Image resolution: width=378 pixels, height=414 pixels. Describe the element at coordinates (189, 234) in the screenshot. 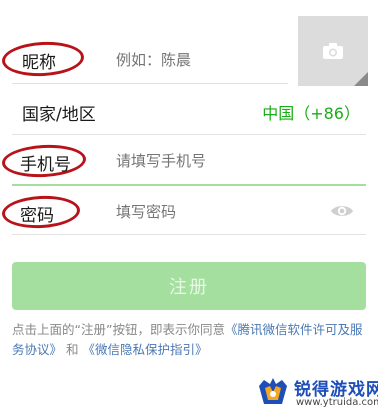

I see `password-divider` at that location.